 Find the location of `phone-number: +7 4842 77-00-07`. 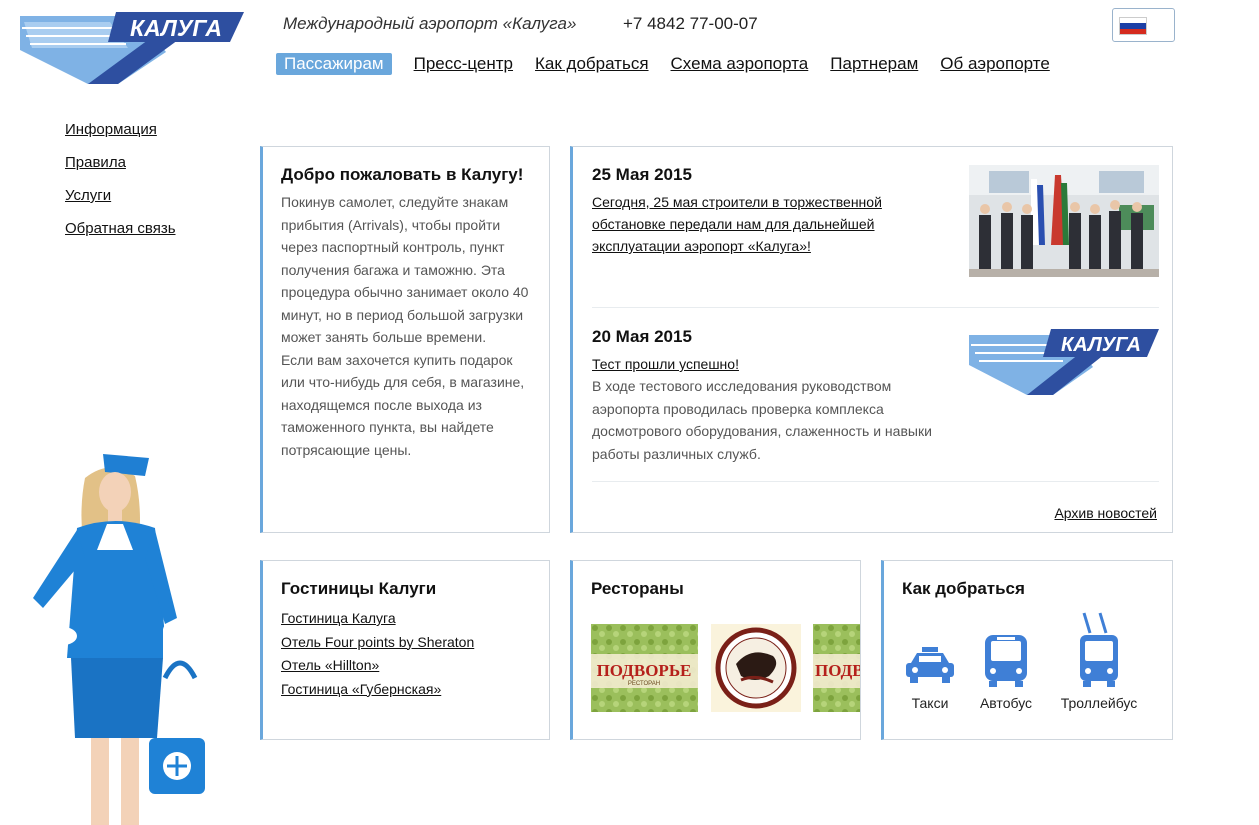

phone-number: +7 4842 77-00-07 is located at coordinates (690, 23).